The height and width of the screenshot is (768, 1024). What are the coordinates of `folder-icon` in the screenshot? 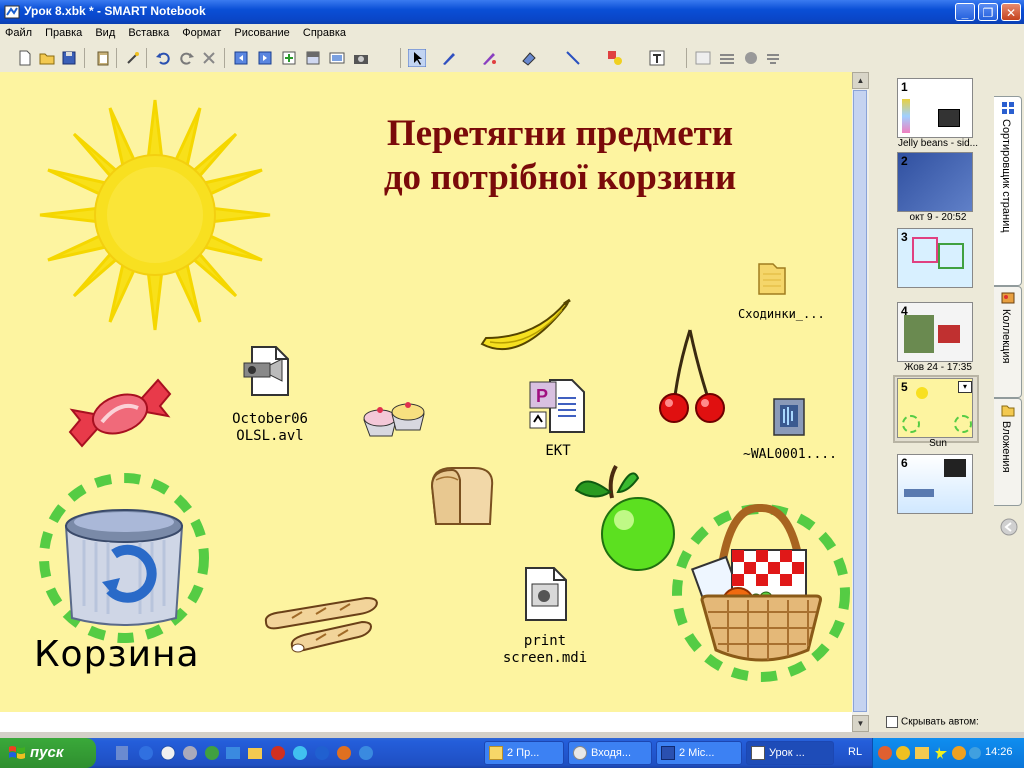 It's located at (771, 278).